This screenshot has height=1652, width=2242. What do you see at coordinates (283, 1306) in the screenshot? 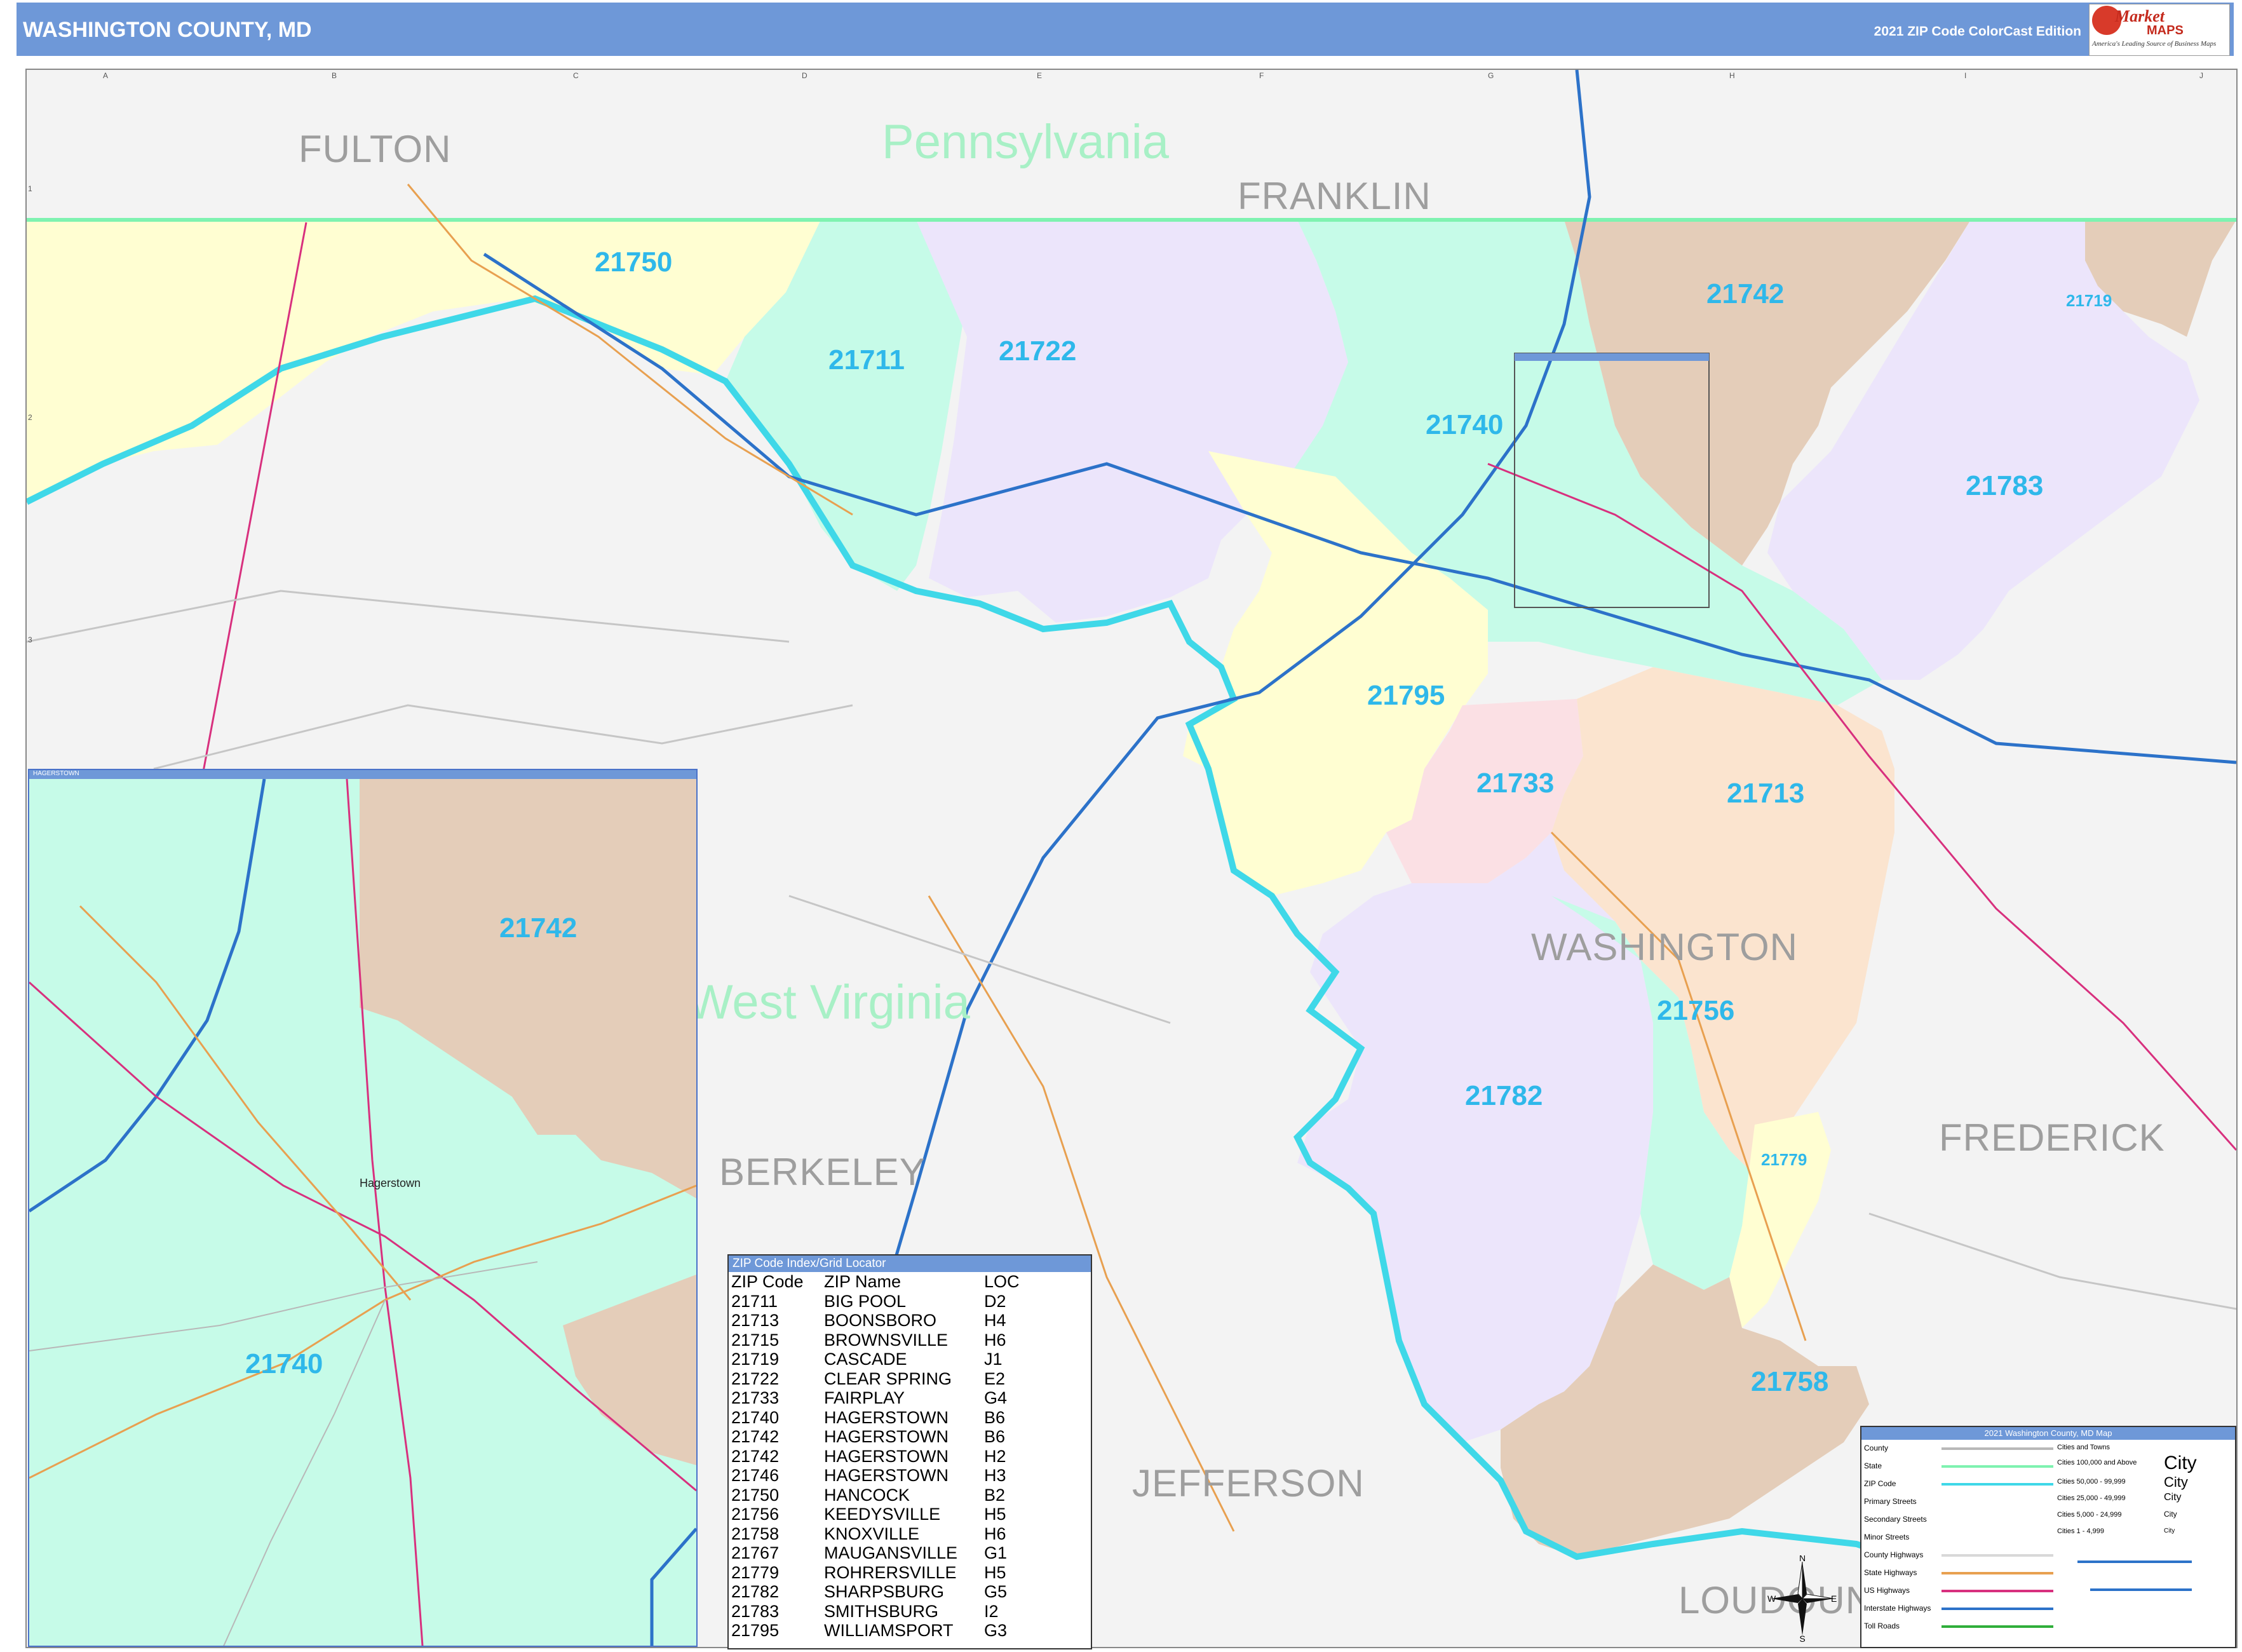
I see `inset-county-road` at bounding box center [283, 1306].